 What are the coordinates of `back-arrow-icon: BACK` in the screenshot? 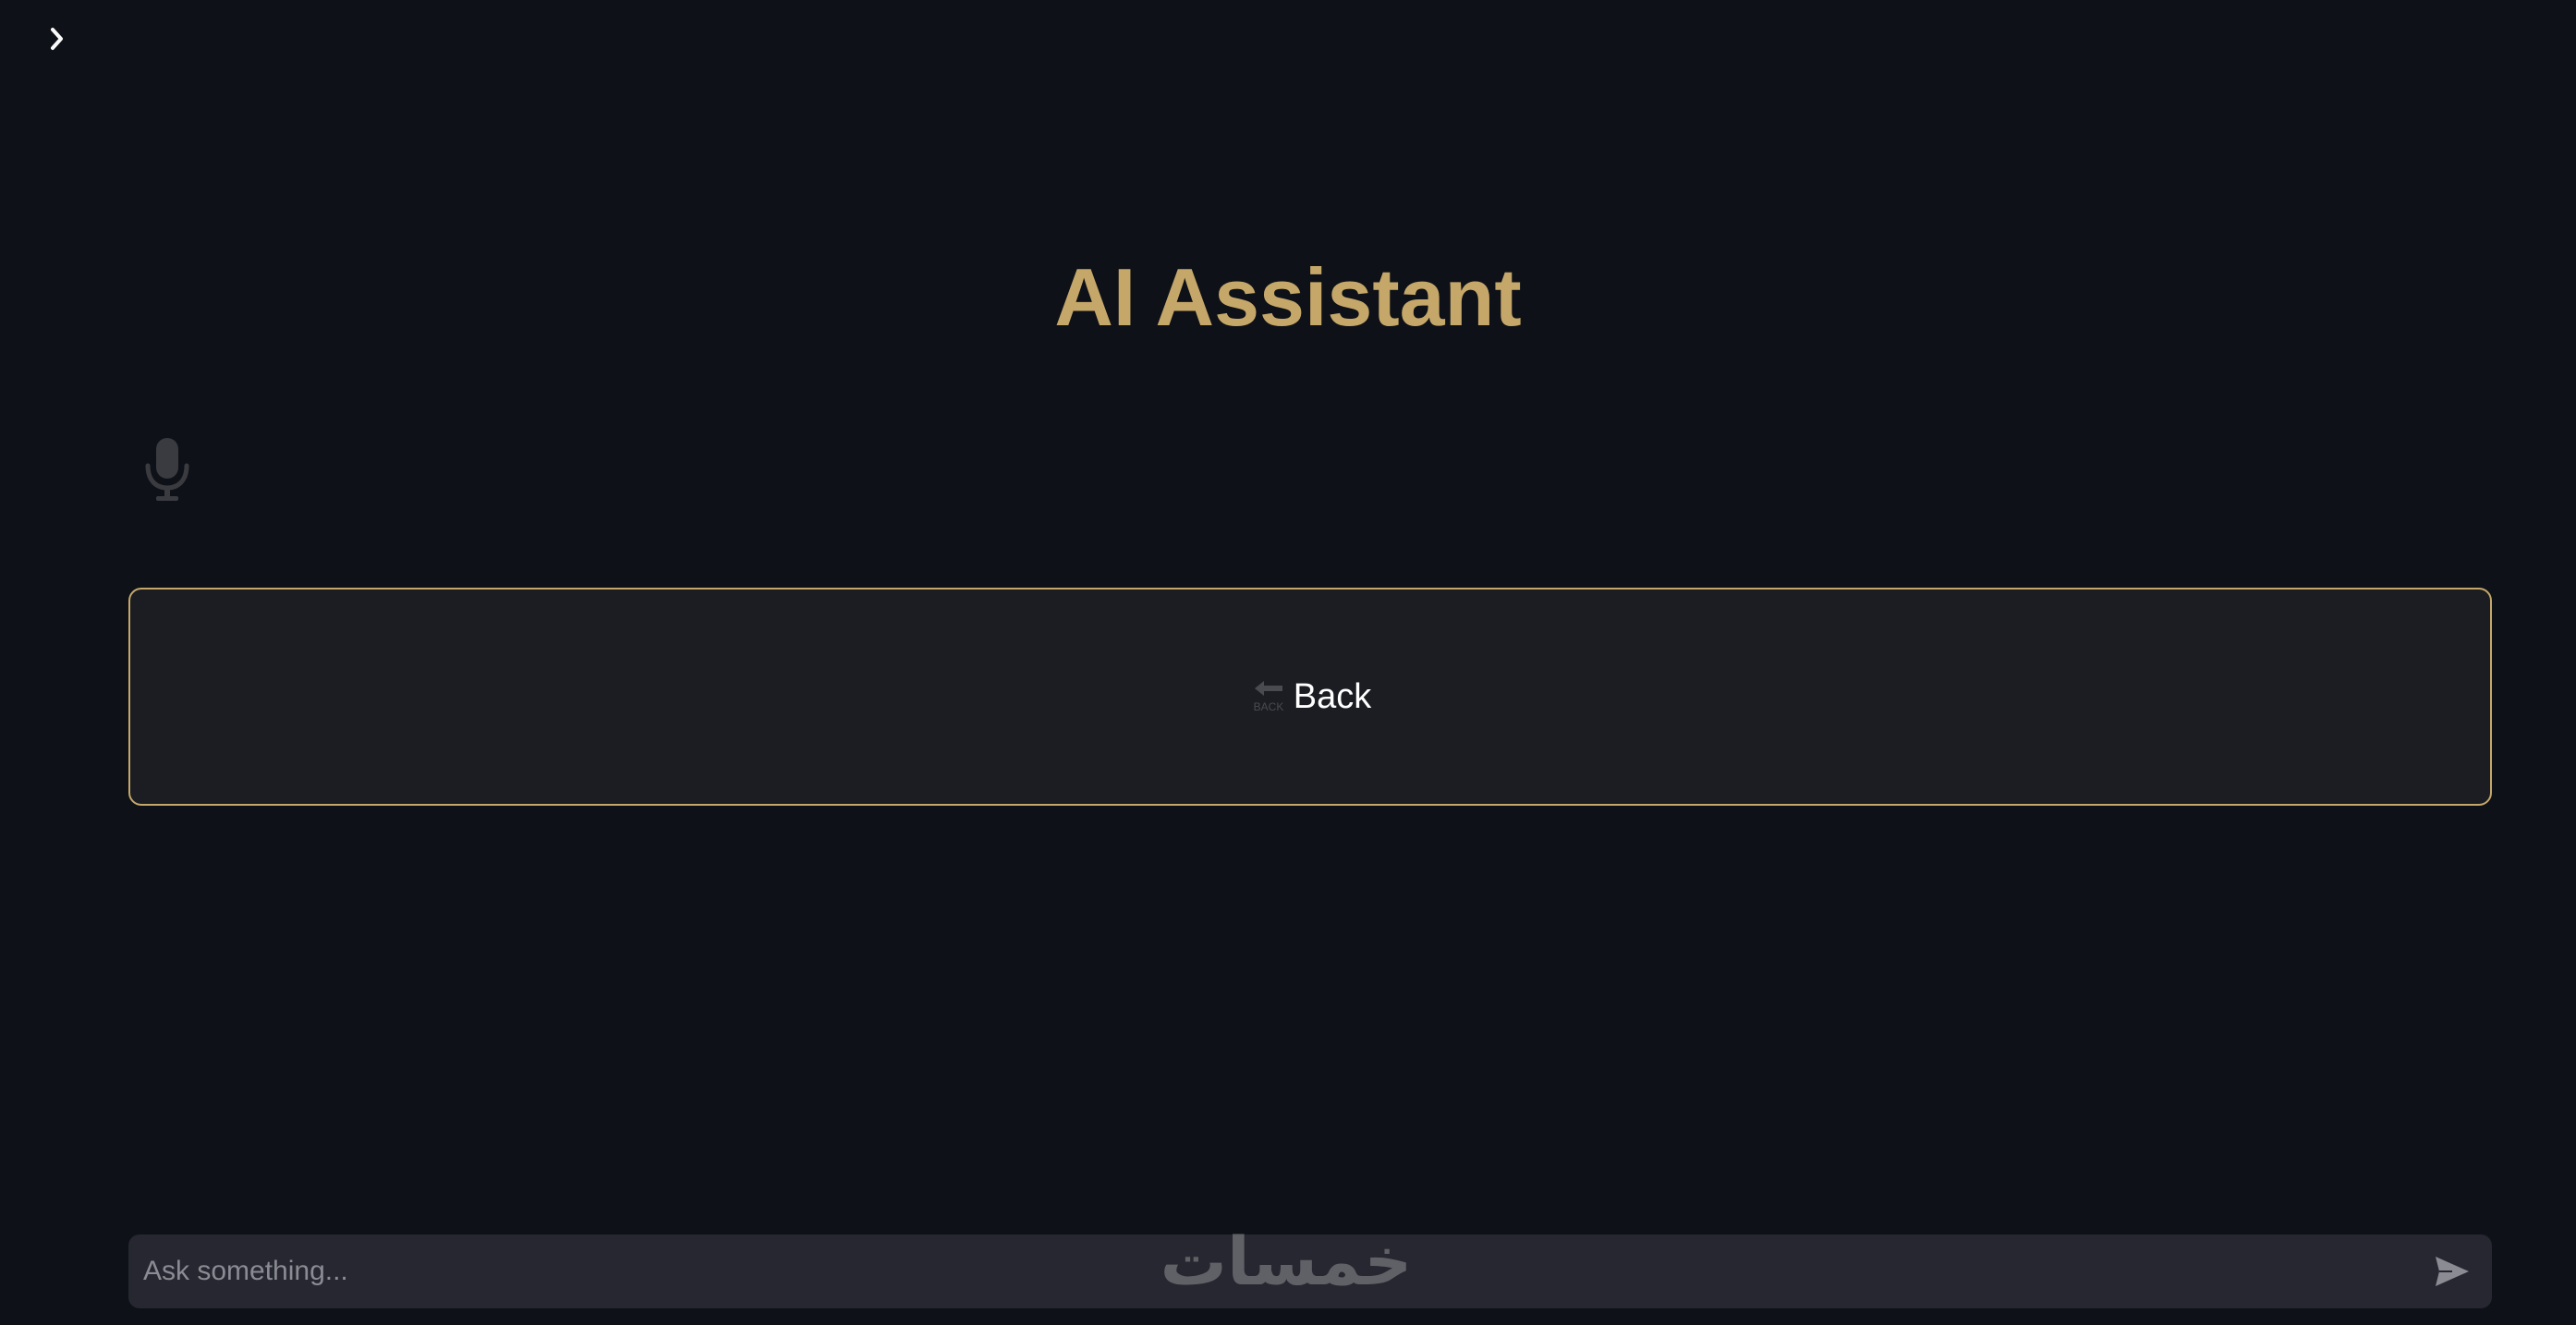 It's located at (1268, 696).